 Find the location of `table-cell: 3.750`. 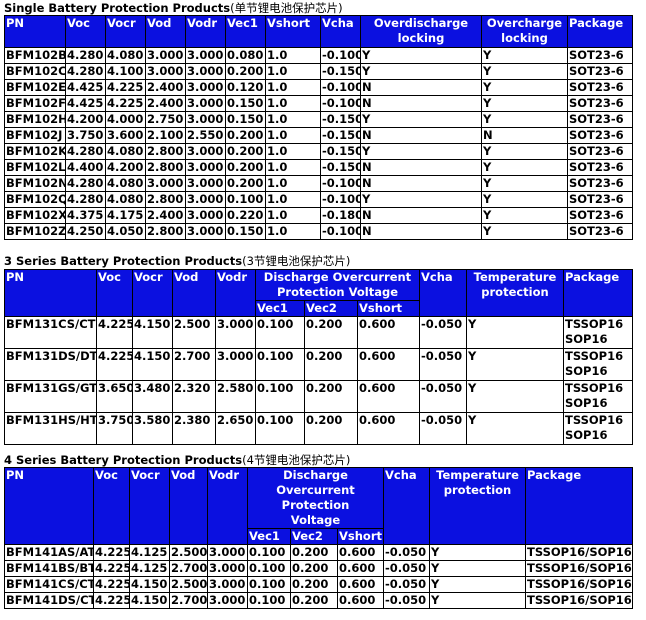

table-cell: 3.750 is located at coordinates (85, 135).